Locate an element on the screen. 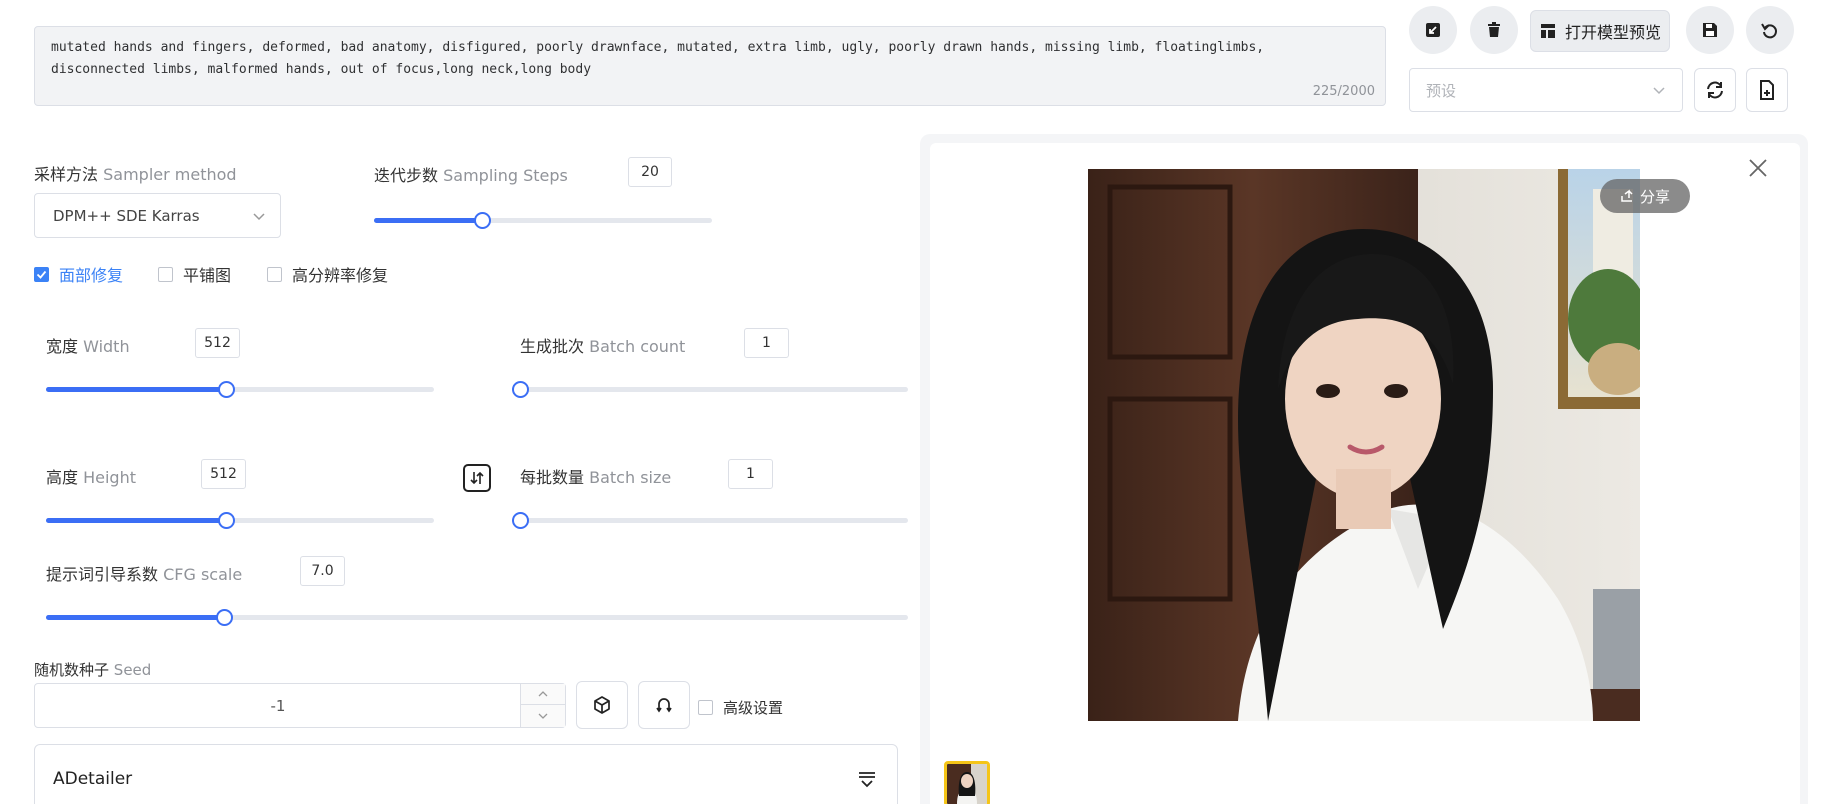 Image resolution: width=1822 pixels, height=804 pixels. check-icon is located at coordinates (41, 274).